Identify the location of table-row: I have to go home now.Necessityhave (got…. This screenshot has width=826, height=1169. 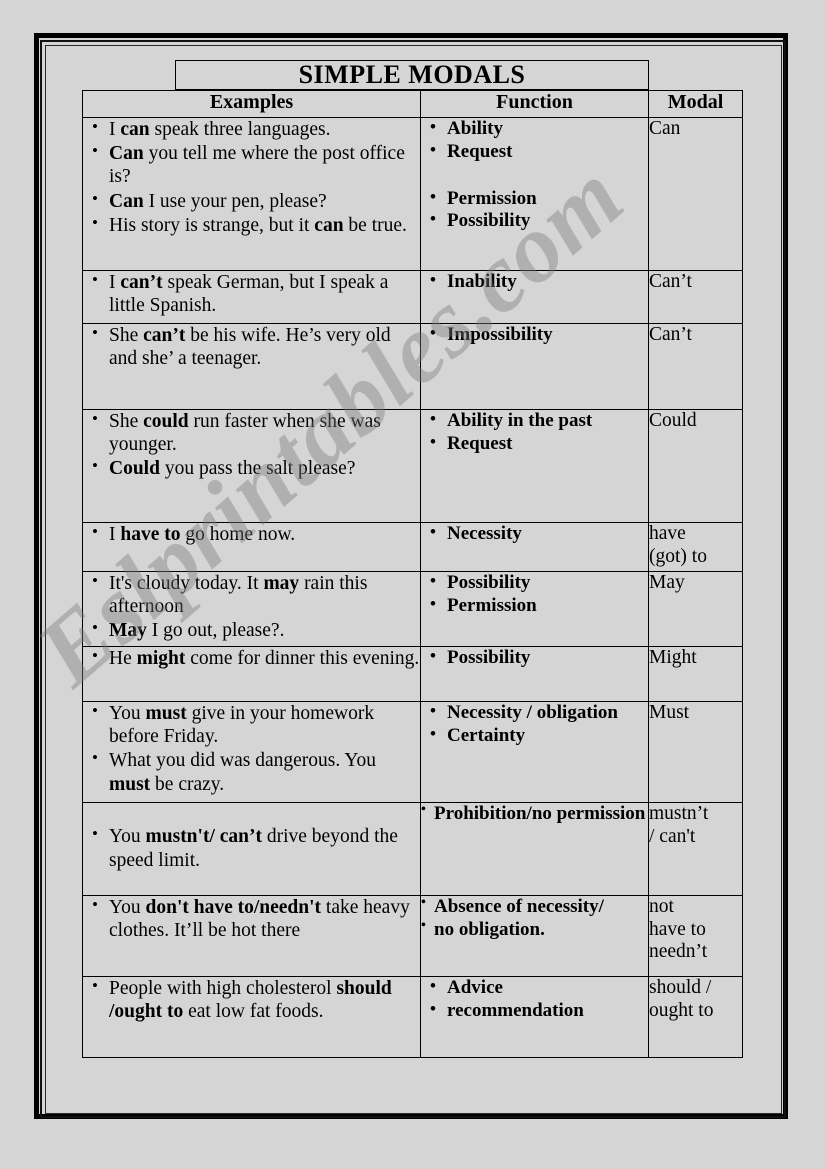
(412, 547).